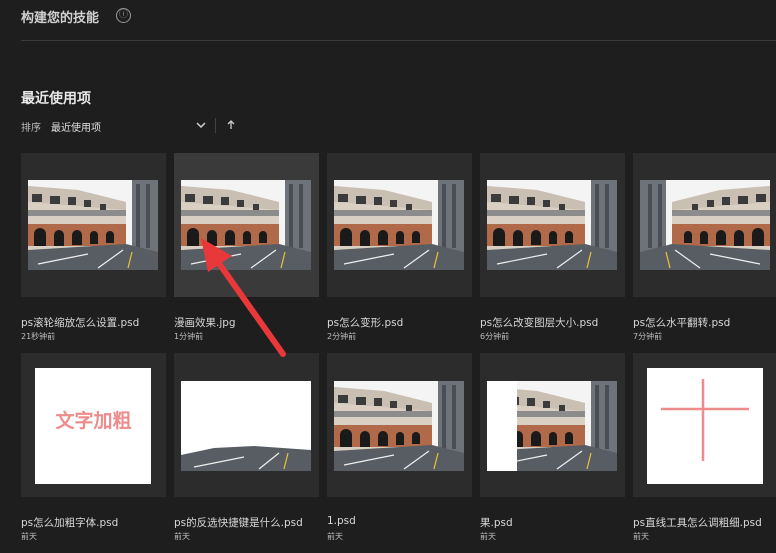  What do you see at coordinates (56, 99) in the screenshot?
I see `recent-section-title: 最近使用项` at bounding box center [56, 99].